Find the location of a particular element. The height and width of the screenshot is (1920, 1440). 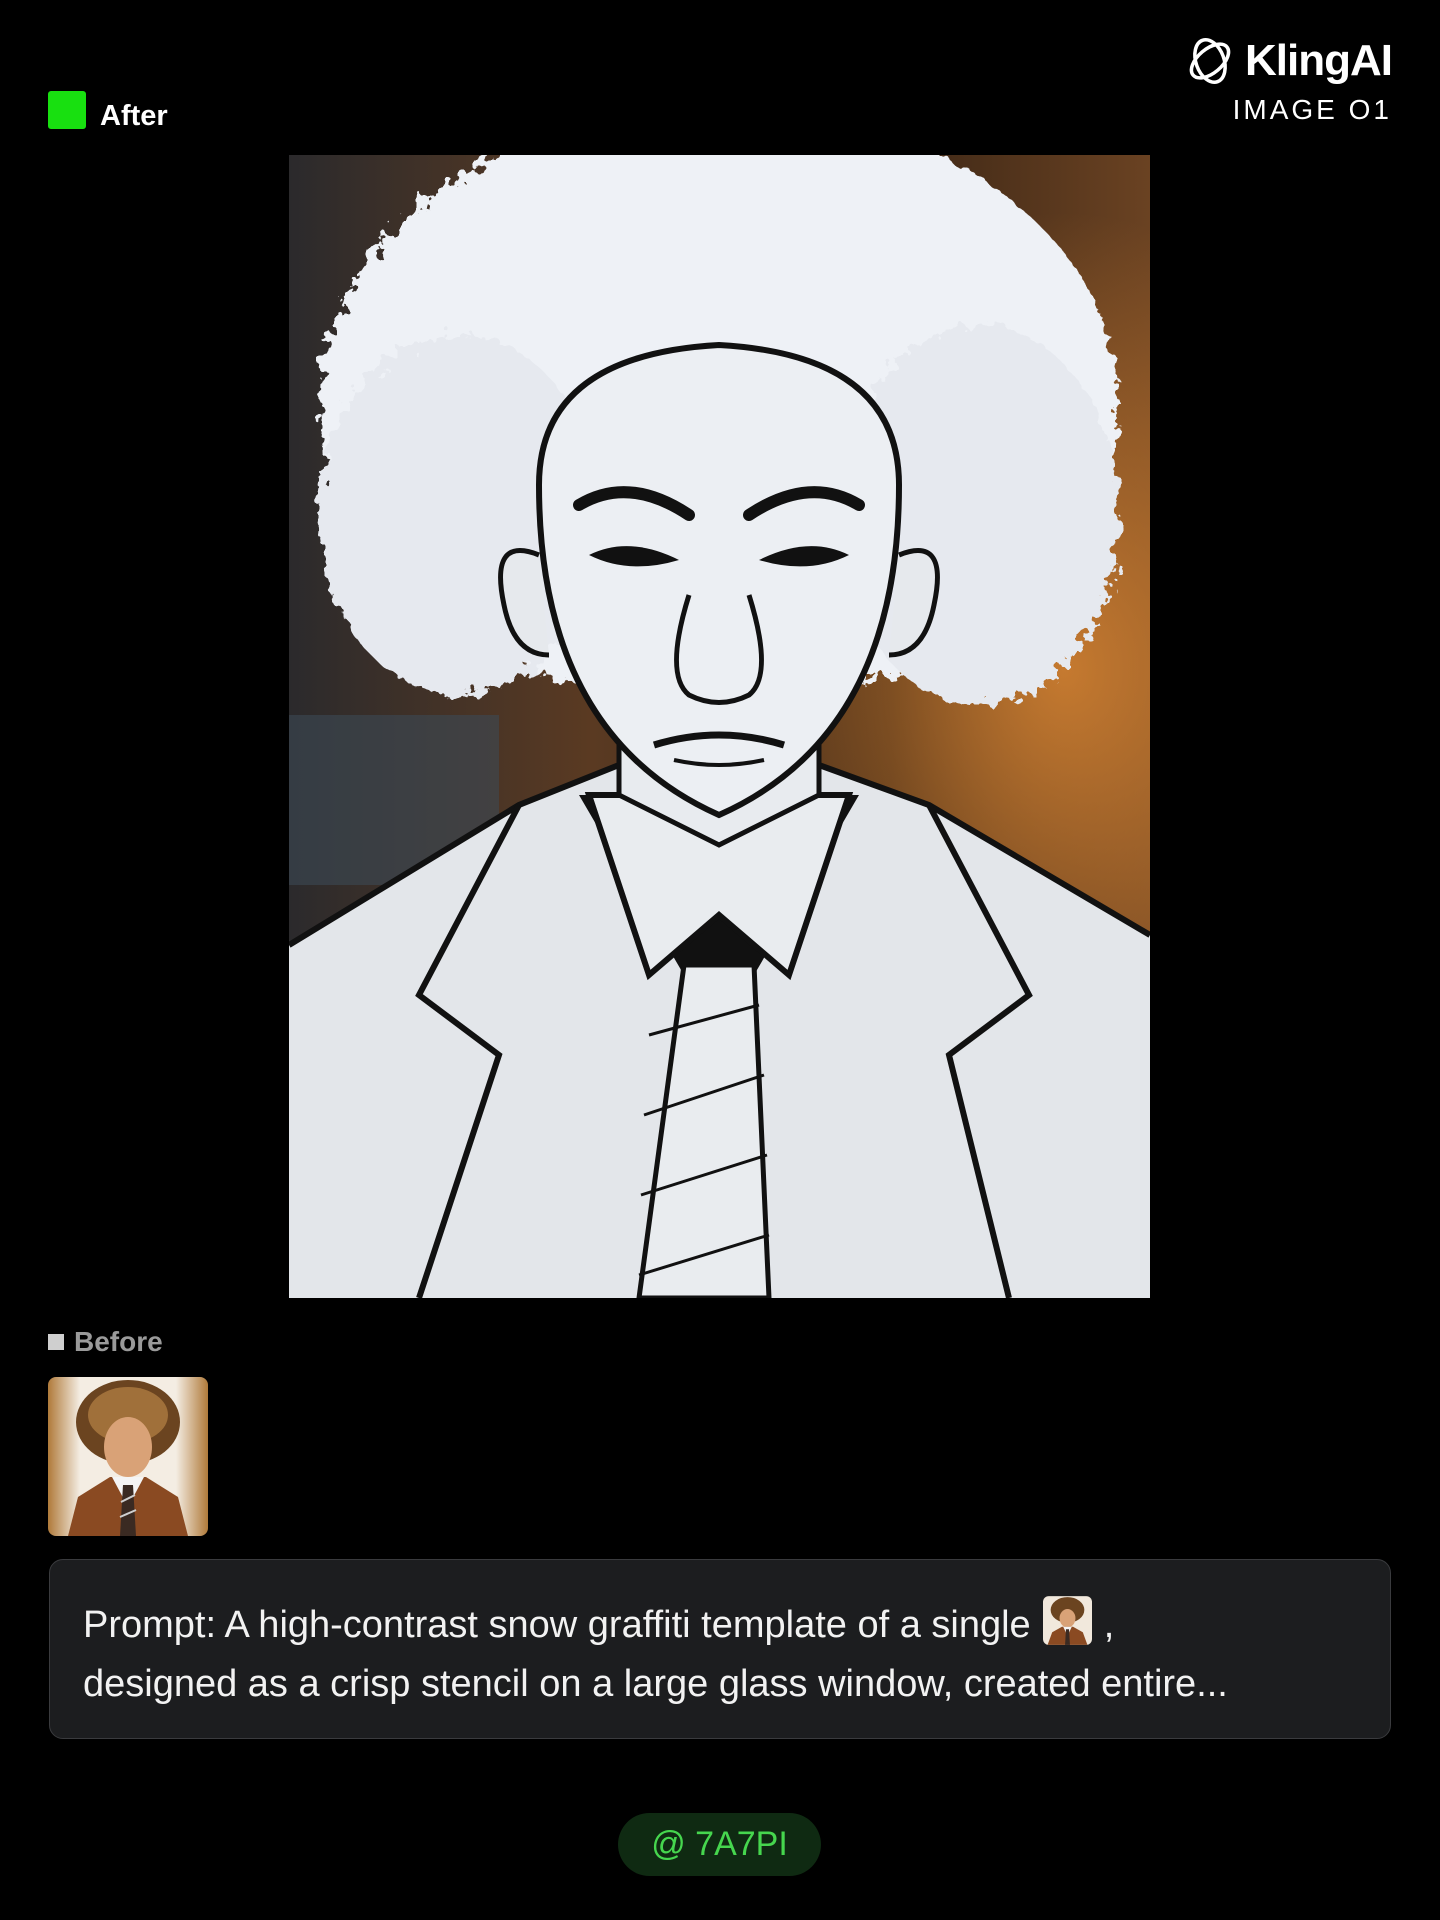

after-label: After is located at coordinates (108, 109).